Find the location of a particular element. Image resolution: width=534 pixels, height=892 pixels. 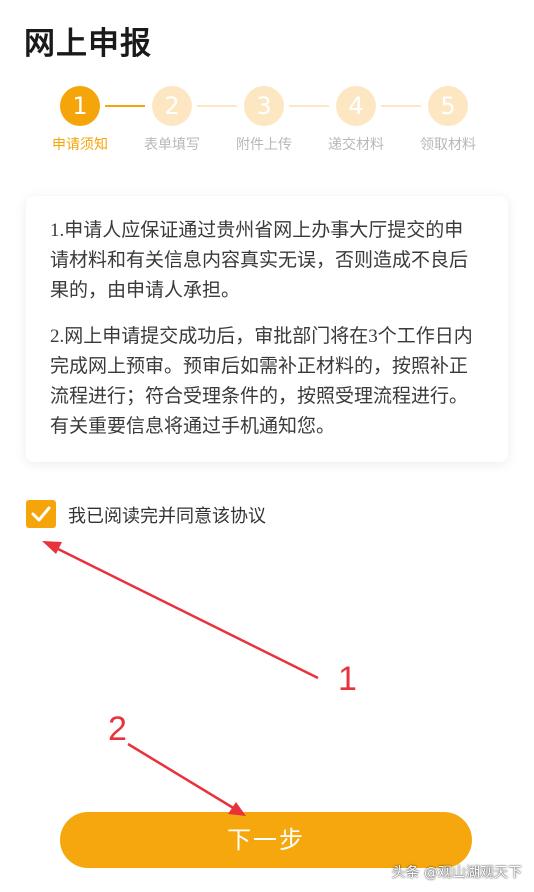

step-label: 附件上传 is located at coordinates (264, 145).